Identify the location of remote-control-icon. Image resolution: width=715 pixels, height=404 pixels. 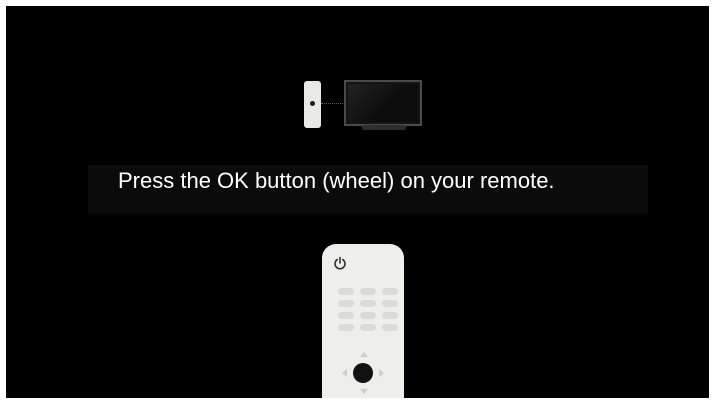
(363, 321).